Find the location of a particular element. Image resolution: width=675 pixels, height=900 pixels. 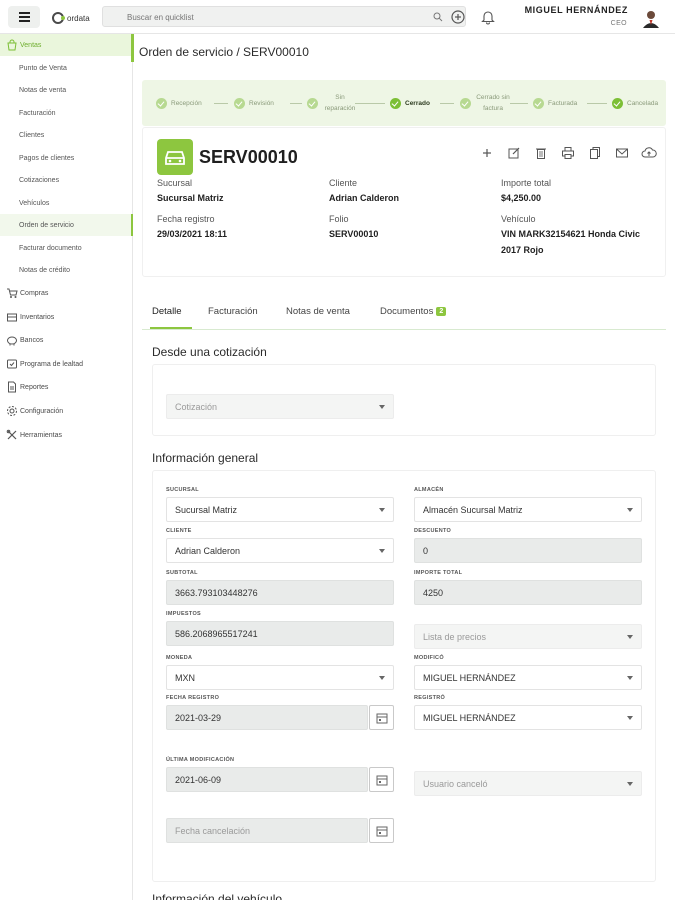

shopping-bag-icon is located at coordinates (12, 45).